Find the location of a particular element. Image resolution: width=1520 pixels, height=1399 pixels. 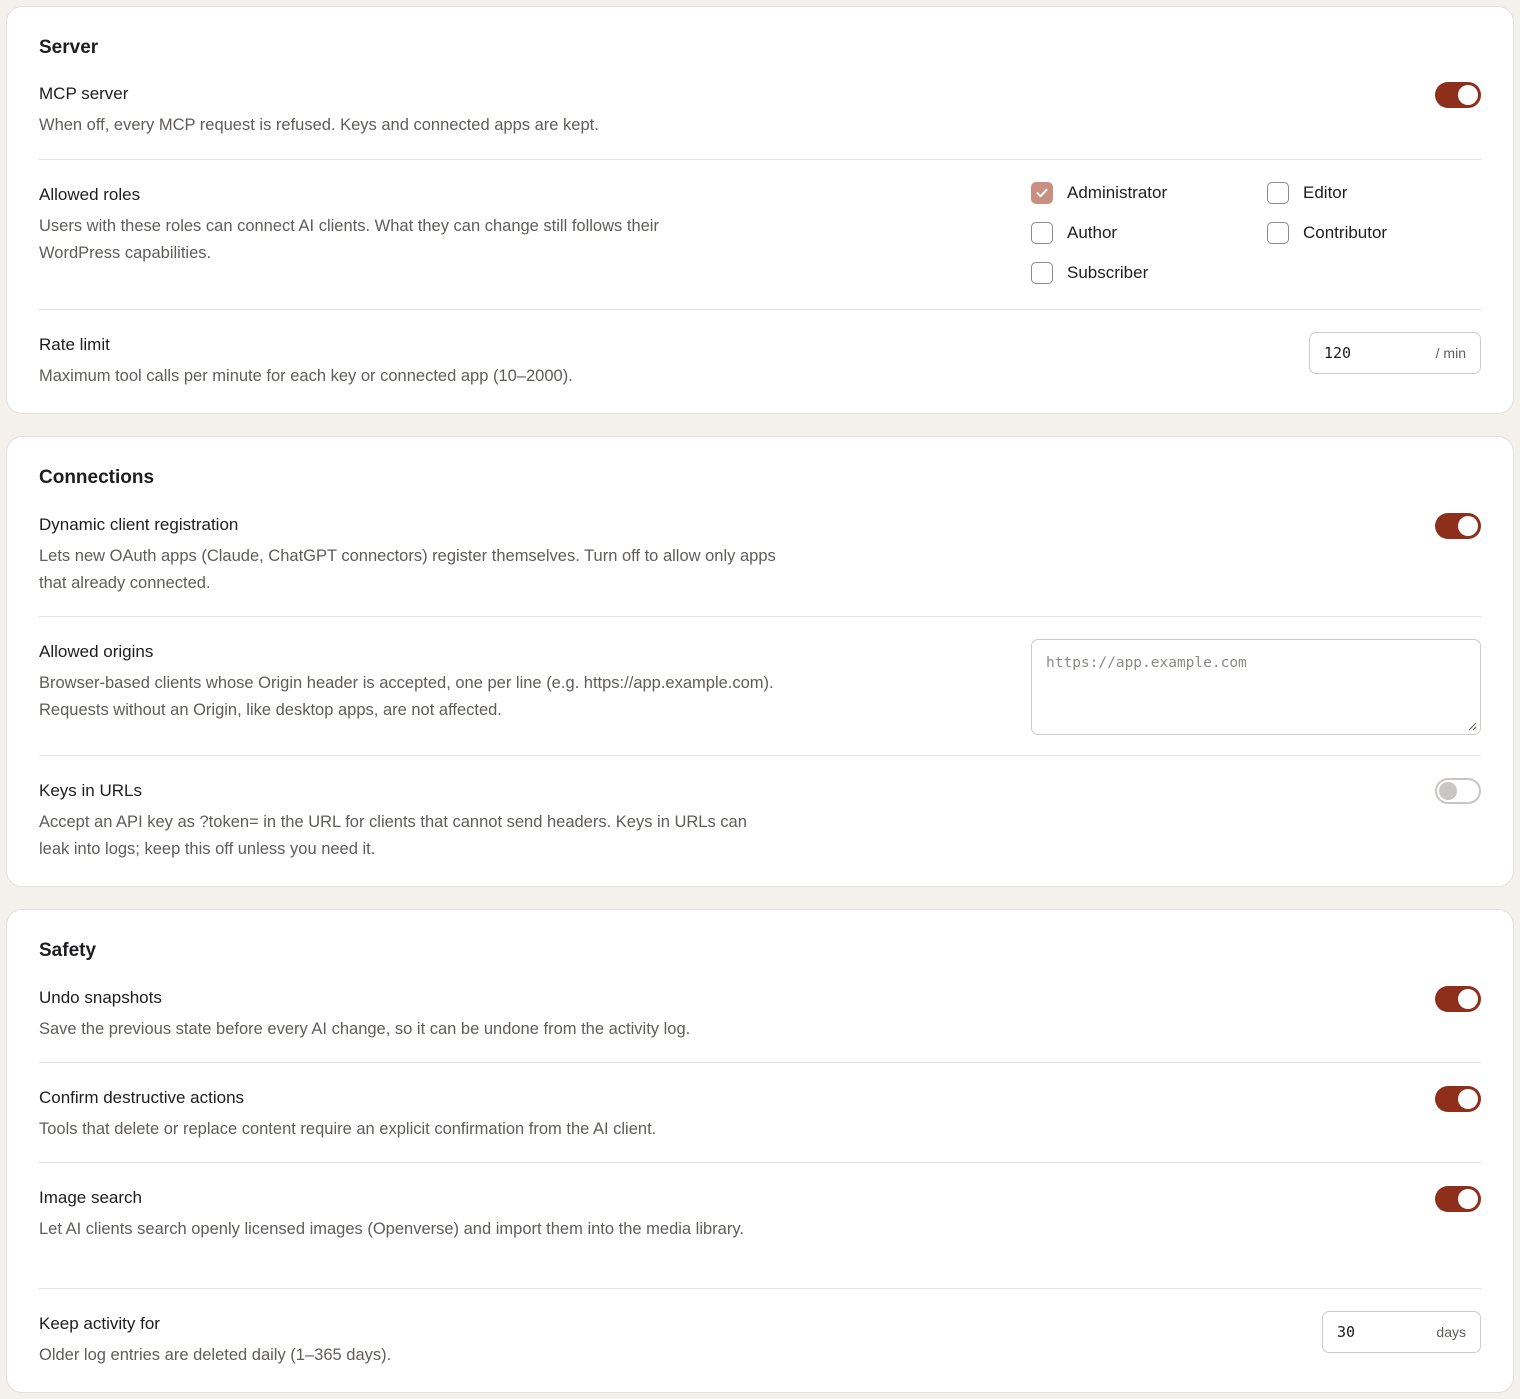

role-editor: Editor is located at coordinates (1307, 193).